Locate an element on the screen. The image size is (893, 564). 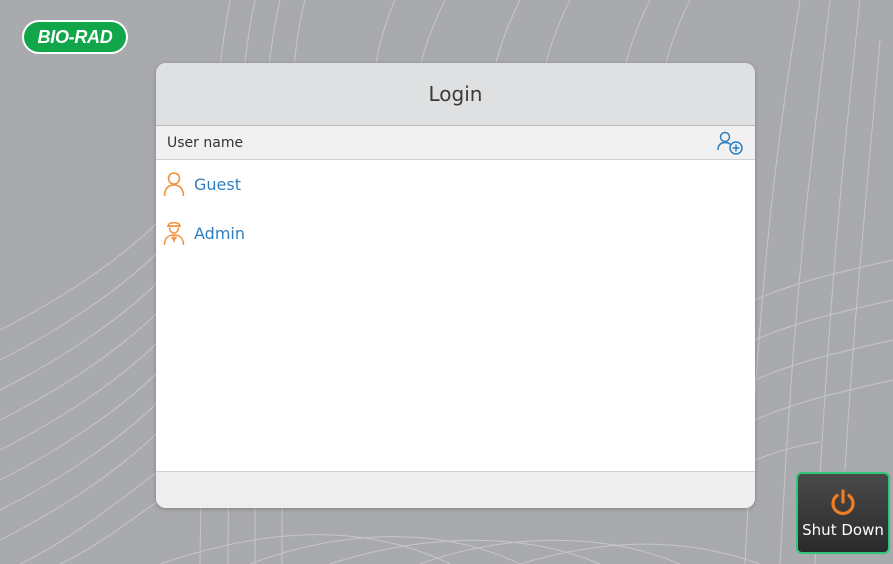
shut-down-button: Shut Down is located at coordinates (843, 513).